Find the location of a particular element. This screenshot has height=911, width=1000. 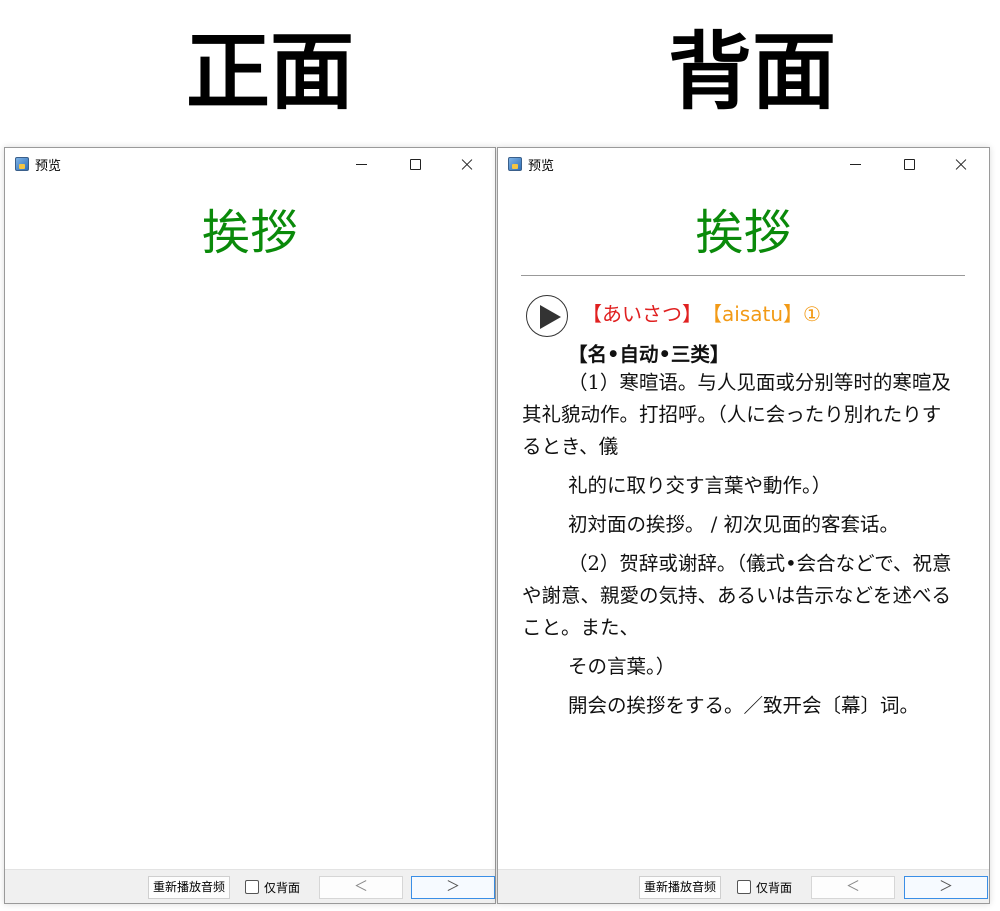

divider is located at coordinates (743, 275).